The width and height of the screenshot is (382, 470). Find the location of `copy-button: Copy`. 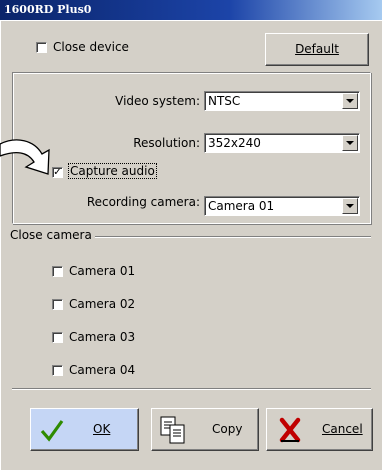

copy-button: Copy is located at coordinates (205, 429).